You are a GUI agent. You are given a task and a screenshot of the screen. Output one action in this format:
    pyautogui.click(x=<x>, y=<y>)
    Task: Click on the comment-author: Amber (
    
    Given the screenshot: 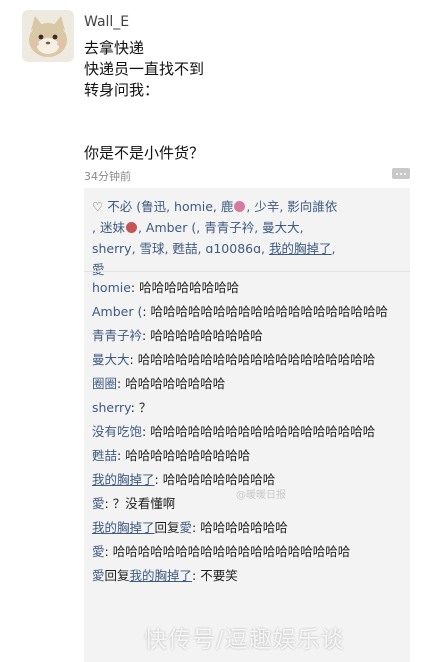 What is the action you would take?
    pyautogui.click(x=117, y=311)
    